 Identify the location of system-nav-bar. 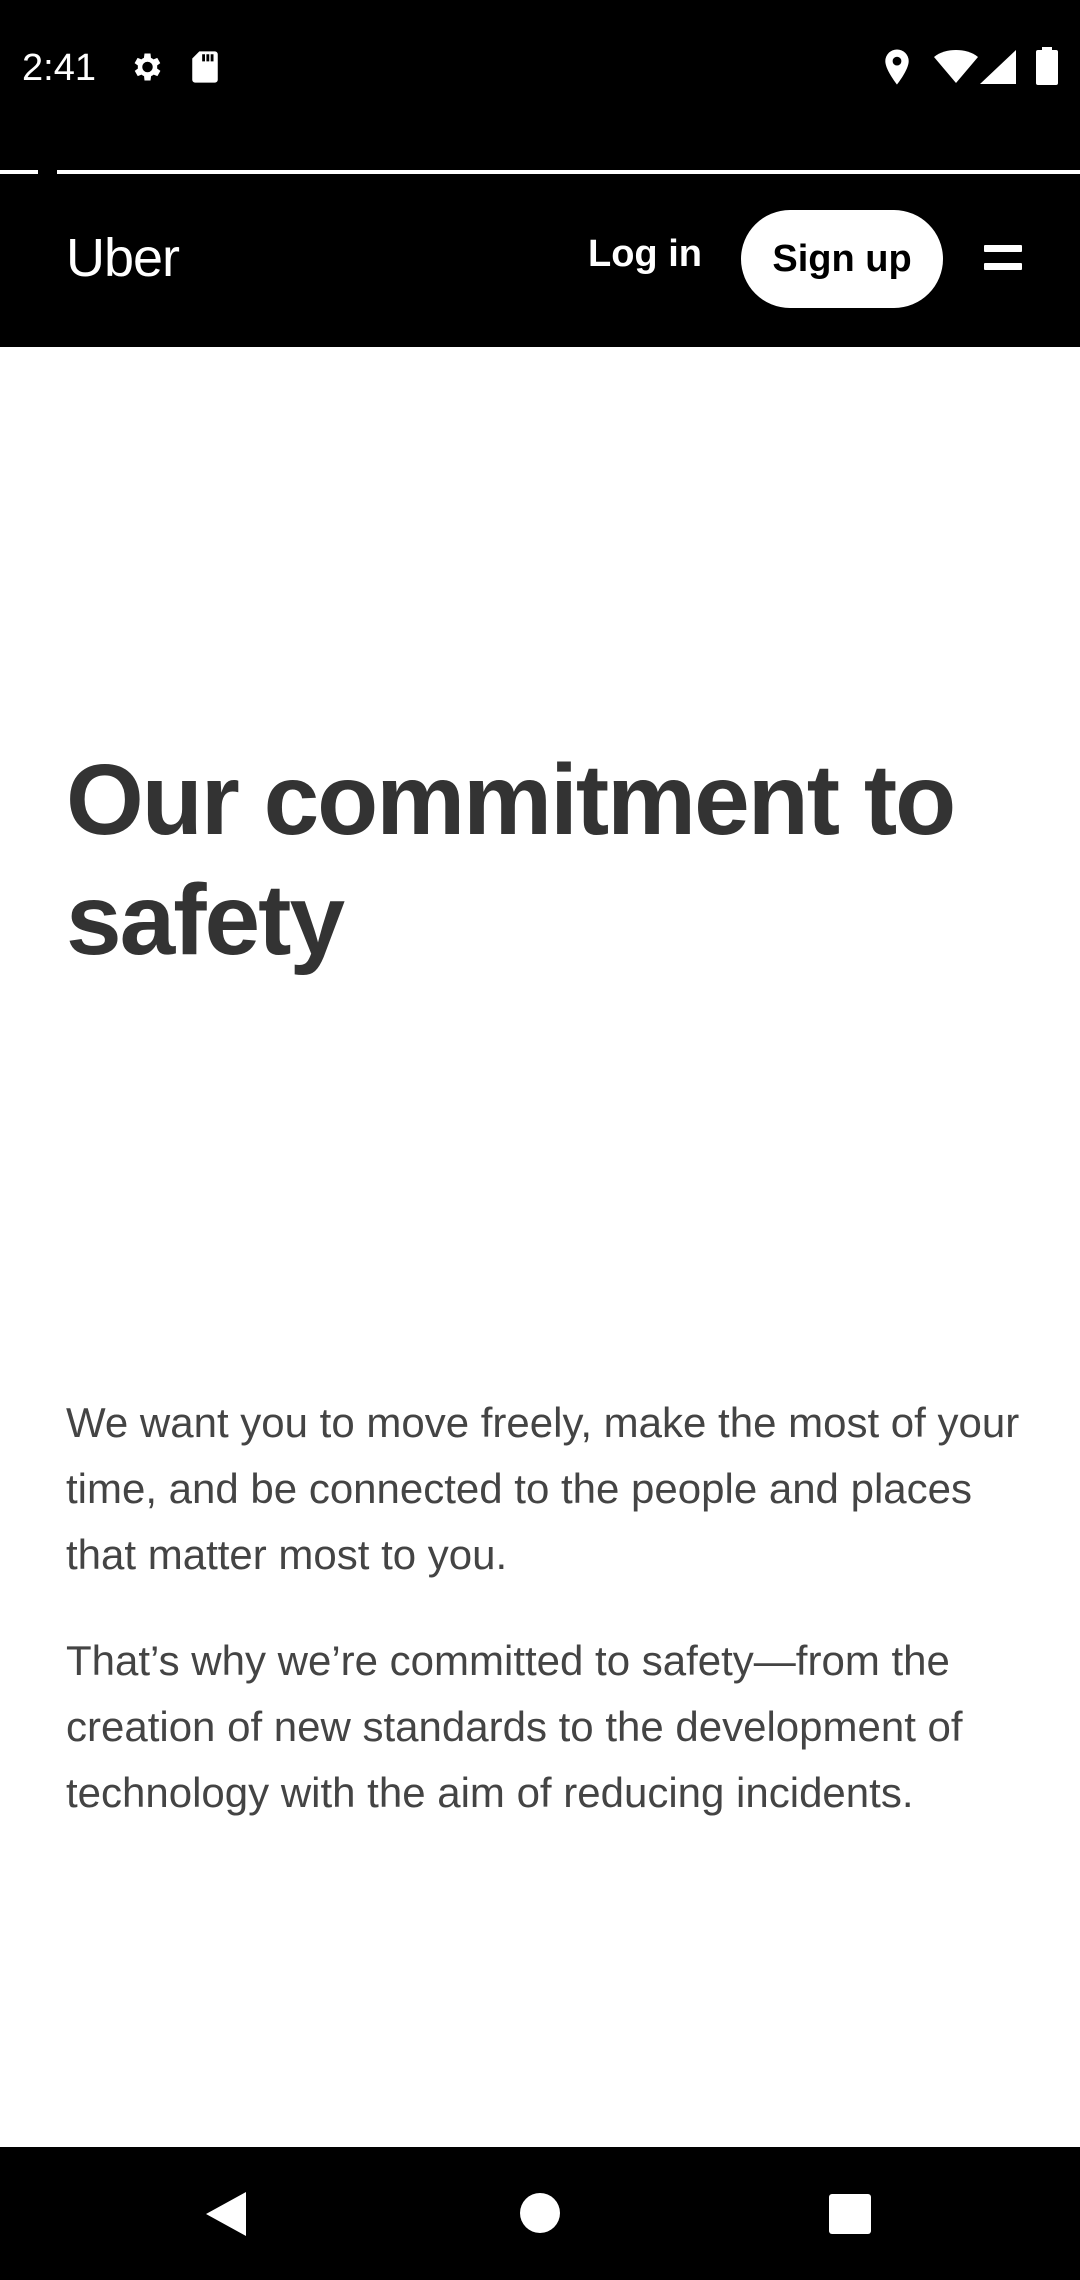
(540, 2213).